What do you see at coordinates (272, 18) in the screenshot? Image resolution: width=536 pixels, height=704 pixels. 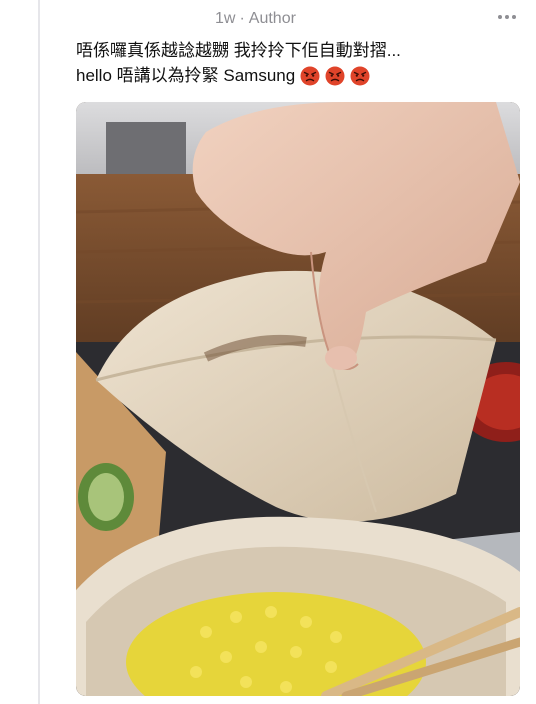 I see `author-badge: Author` at bounding box center [272, 18].